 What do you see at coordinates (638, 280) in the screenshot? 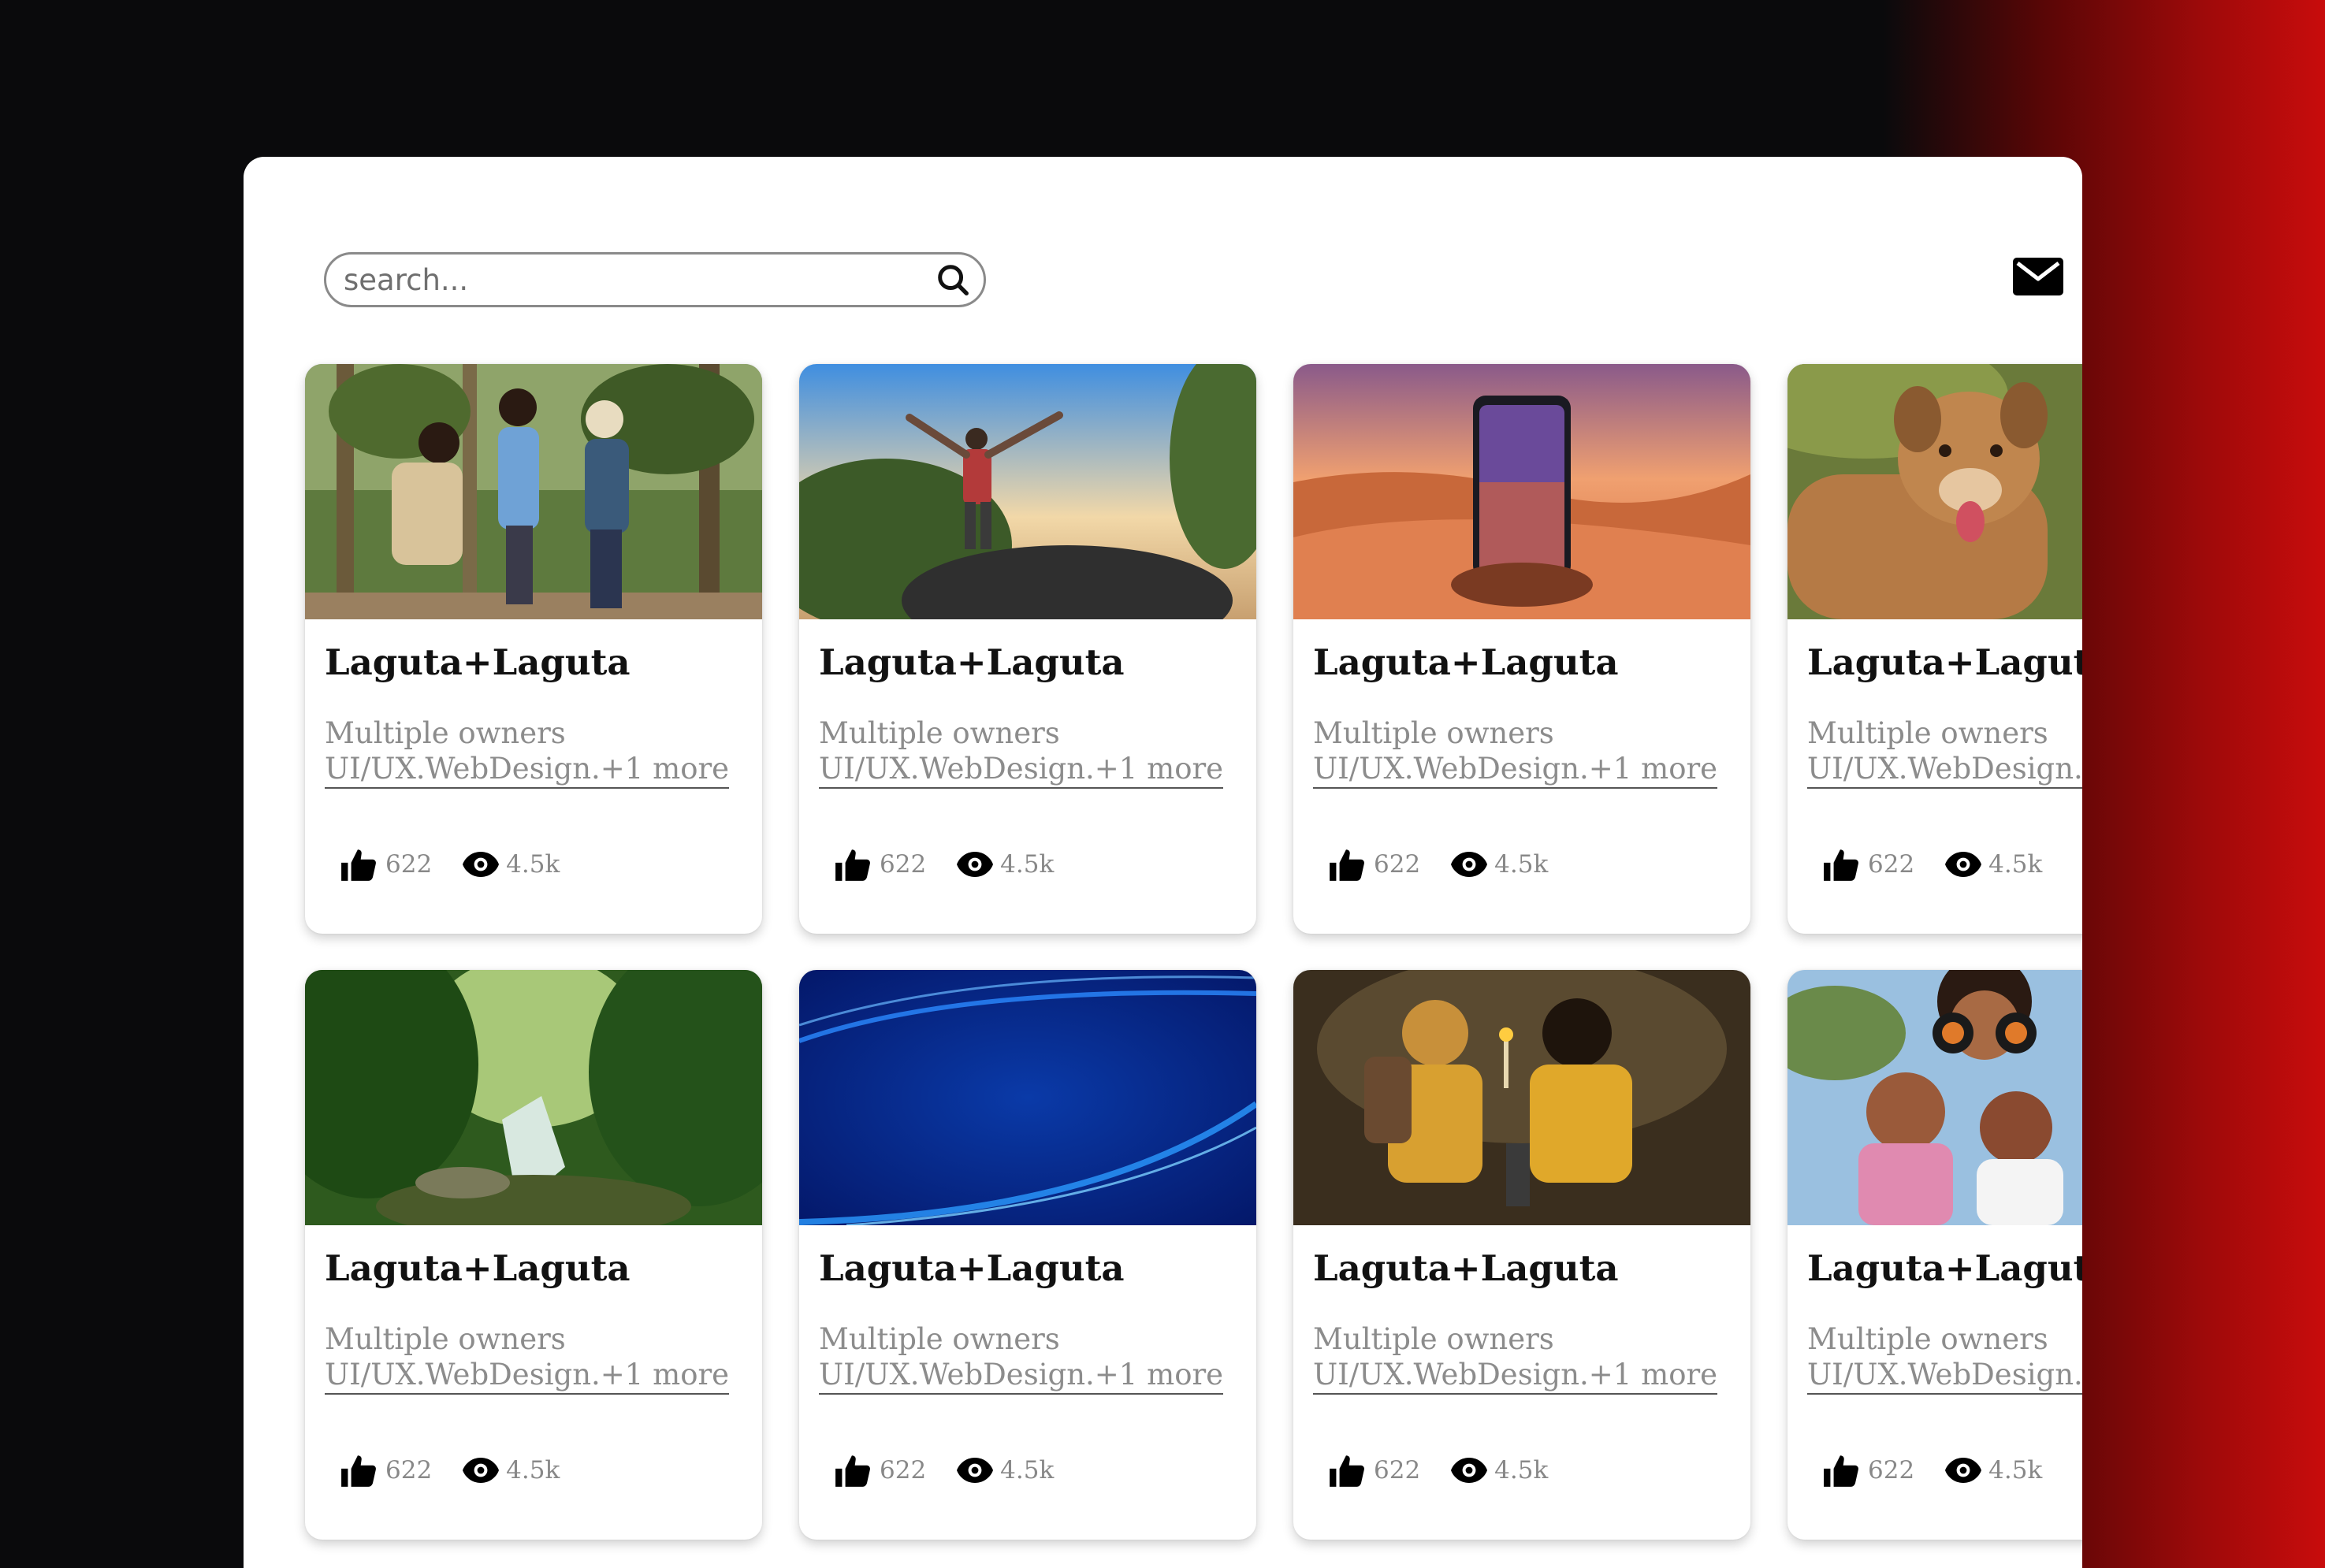
I see `search-input` at bounding box center [638, 280].